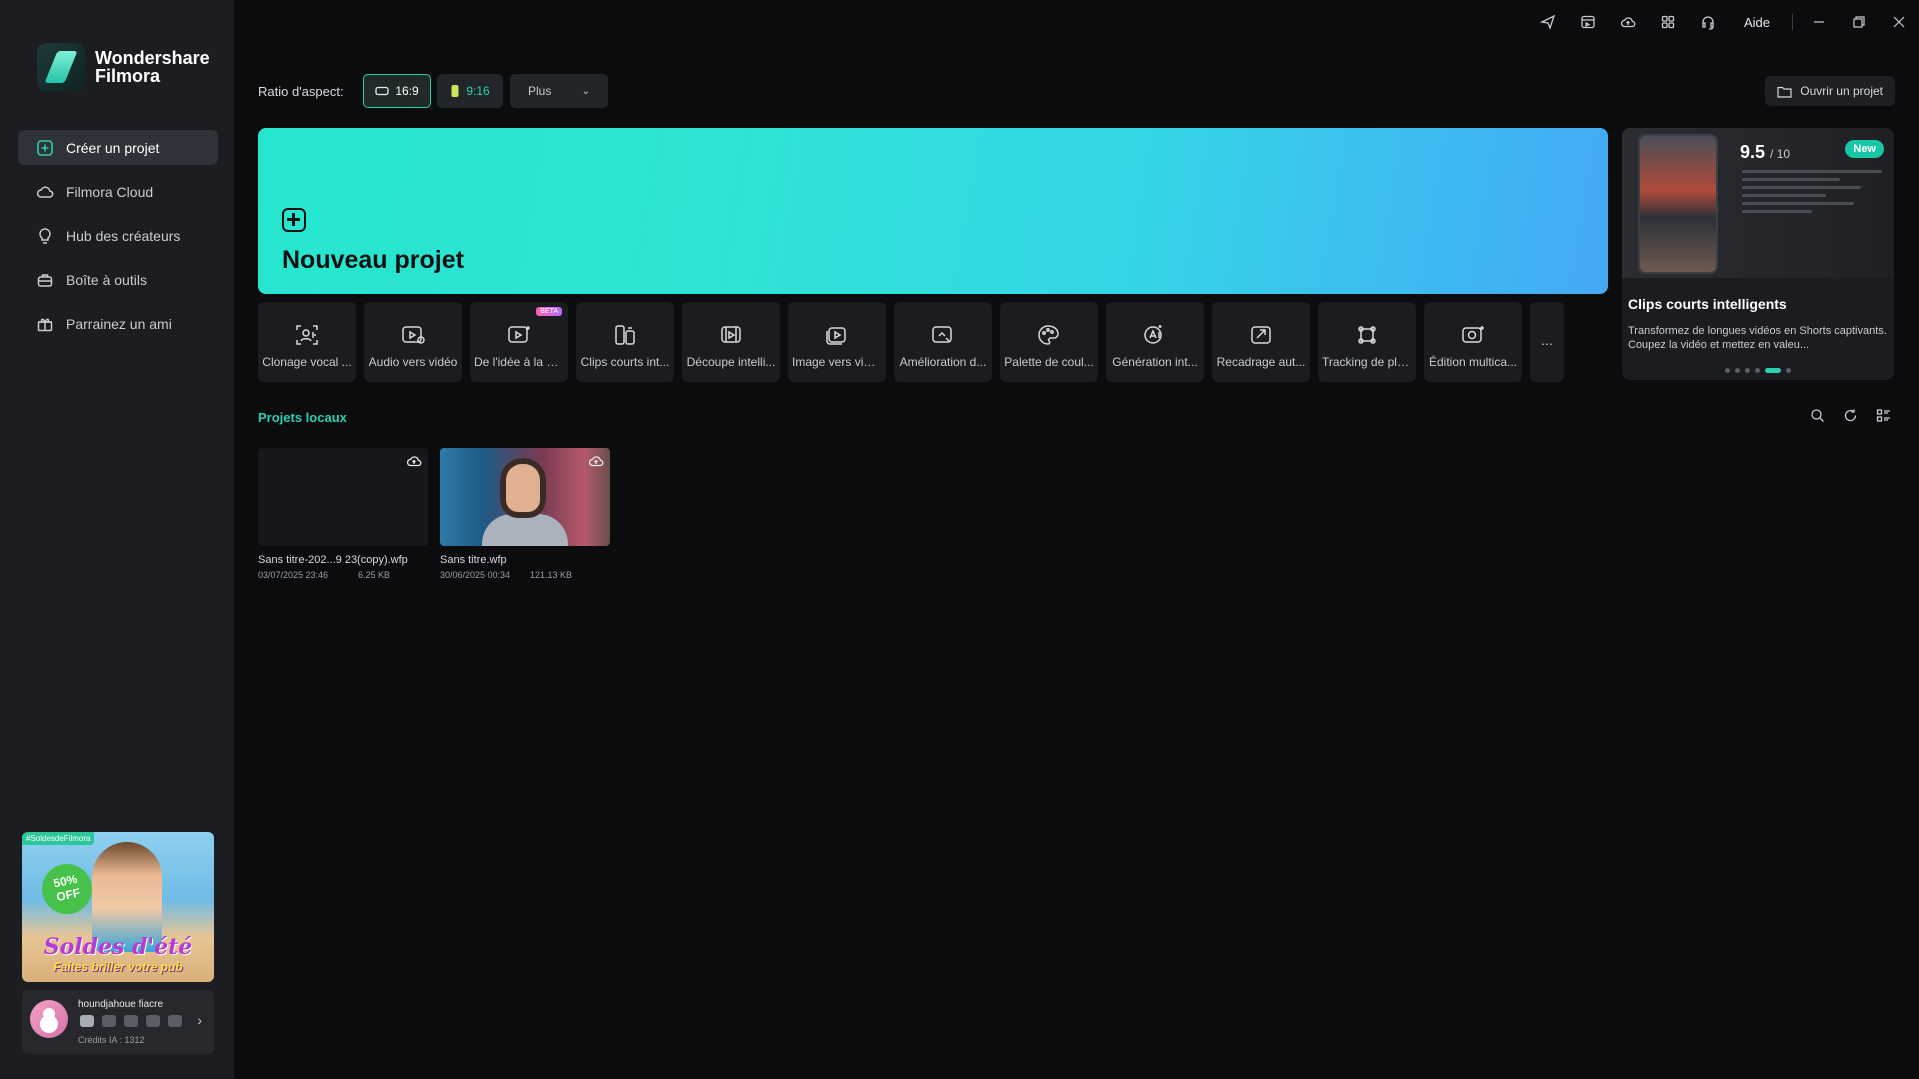 This screenshot has height=1079, width=1919. I want to click on tracking-icon, so click(1367, 335).